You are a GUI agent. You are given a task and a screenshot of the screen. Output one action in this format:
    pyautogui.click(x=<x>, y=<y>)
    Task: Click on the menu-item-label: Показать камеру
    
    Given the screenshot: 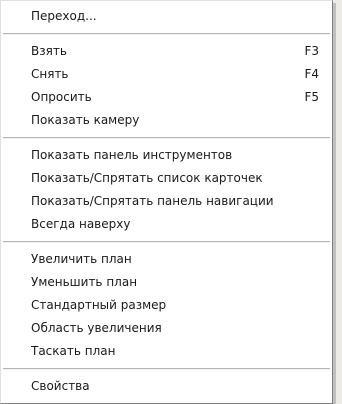 What is the action you would take?
    pyautogui.click(x=85, y=120)
    